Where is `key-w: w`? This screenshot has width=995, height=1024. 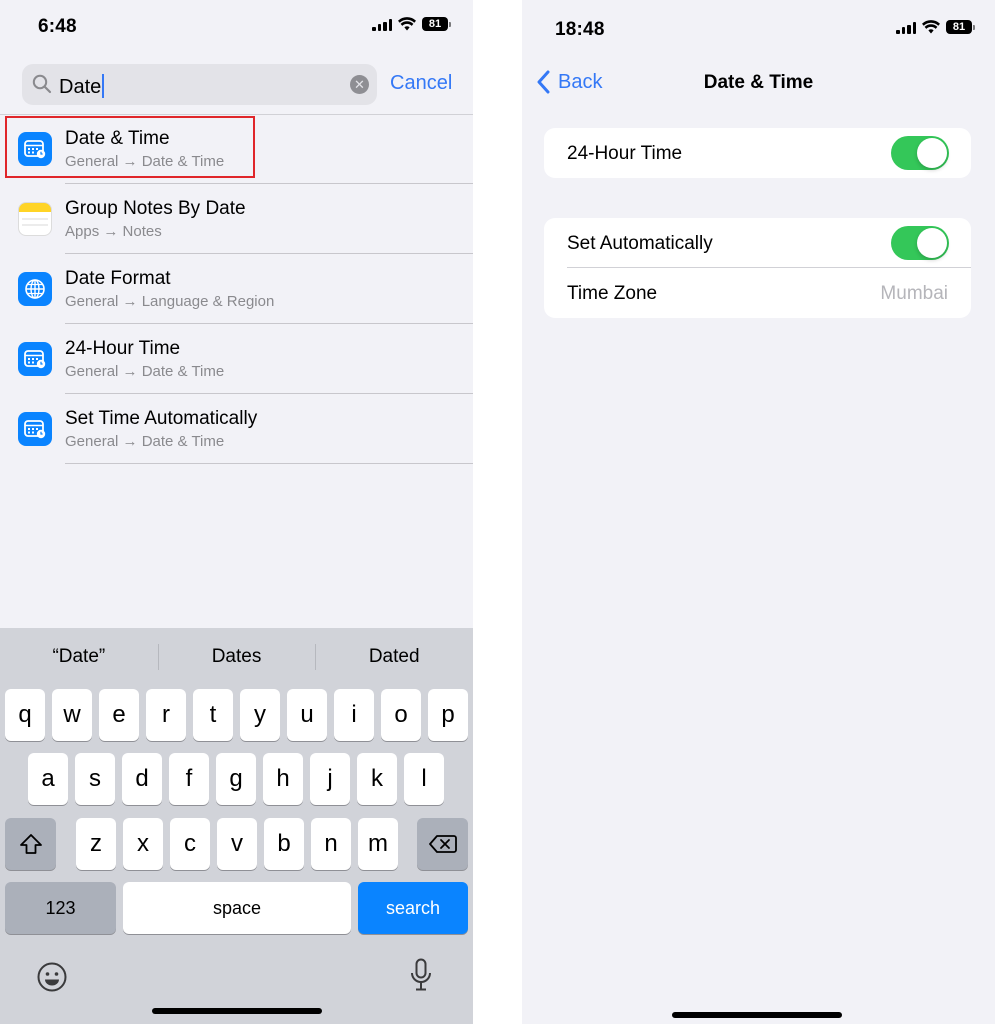 key-w: w is located at coordinates (72, 715).